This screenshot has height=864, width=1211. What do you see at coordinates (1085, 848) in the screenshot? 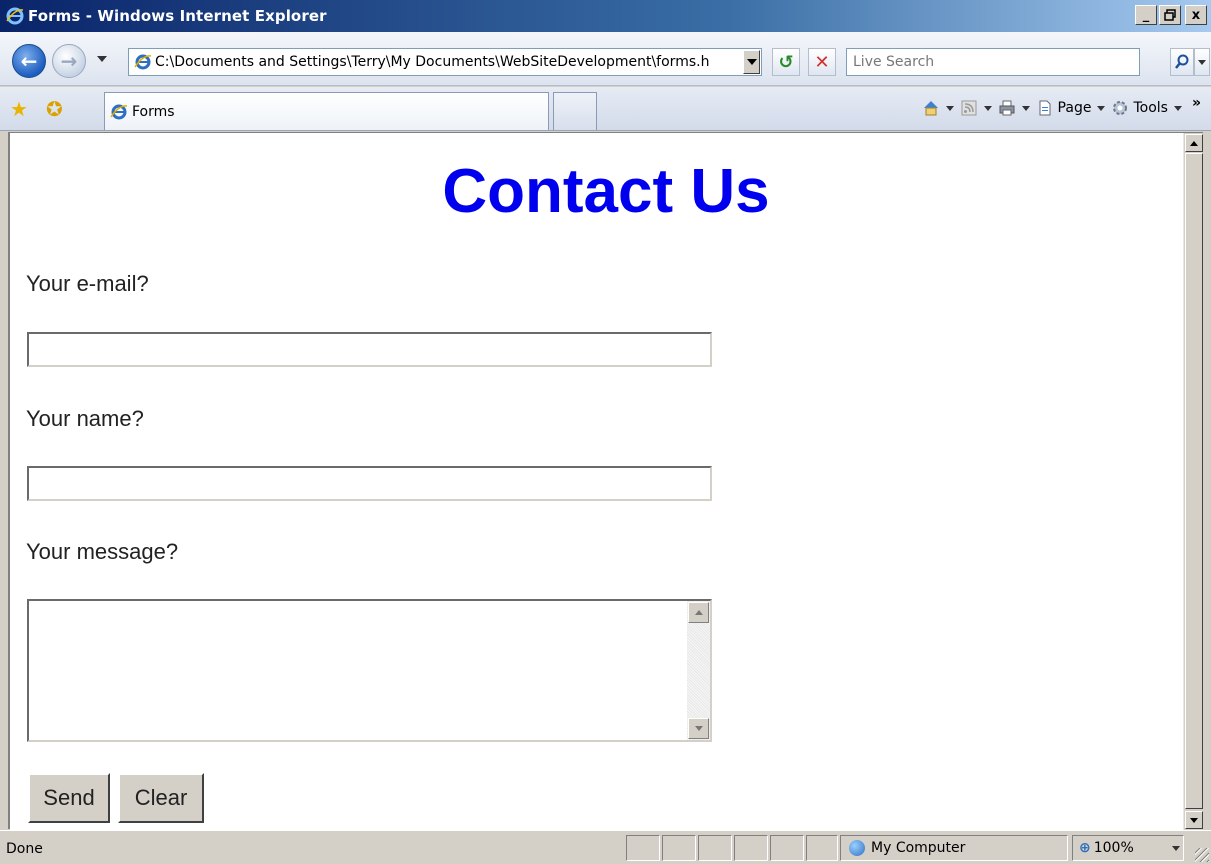
I see `zoom-icon: ⊕` at bounding box center [1085, 848].